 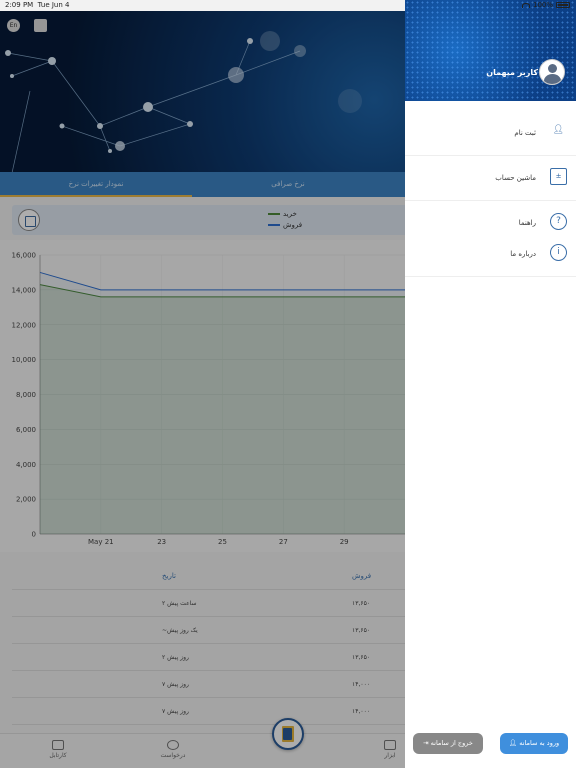 I want to click on user-title: کاربر میهمان, so click(x=512, y=72).